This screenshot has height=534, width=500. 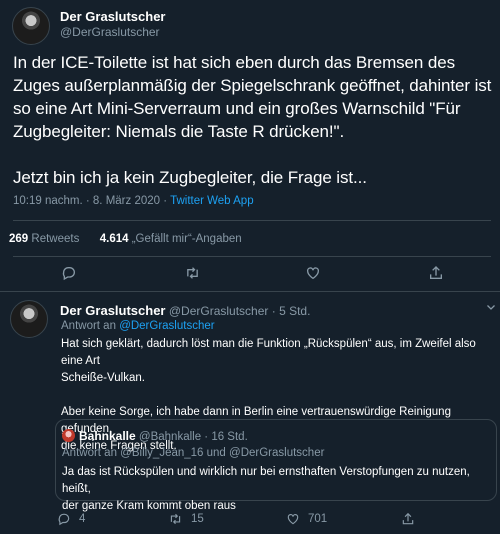 What do you see at coordinates (219, 311) in the screenshot?
I see `reply-author-handle: @DerGraslutscher` at bounding box center [219, 311].